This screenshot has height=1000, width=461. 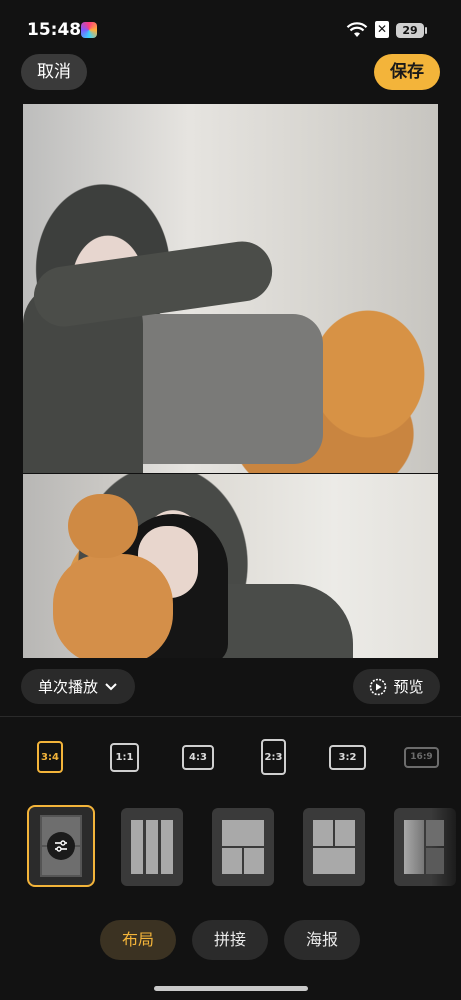 What do you see at coordinates (243, 847) in the screenshot?
I see `layout-option-top-two-bottom` at bounding box center [243, 847].